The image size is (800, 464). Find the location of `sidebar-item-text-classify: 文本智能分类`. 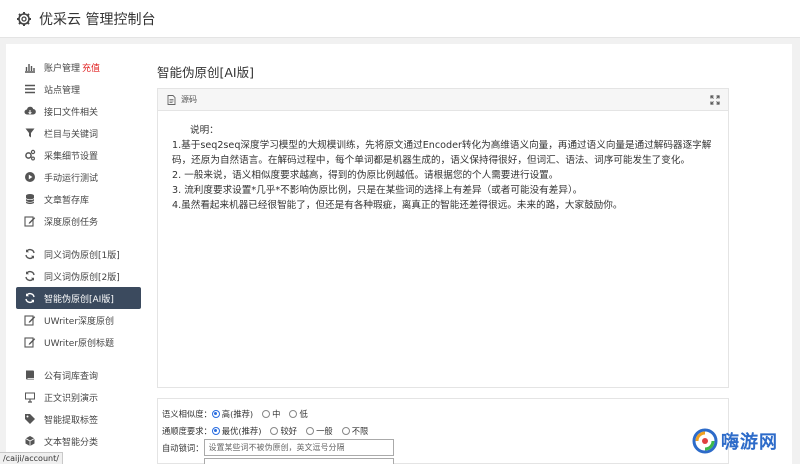

sidebar-item-text-classify: 文本智能分类 is located at coordinates (78, 441).